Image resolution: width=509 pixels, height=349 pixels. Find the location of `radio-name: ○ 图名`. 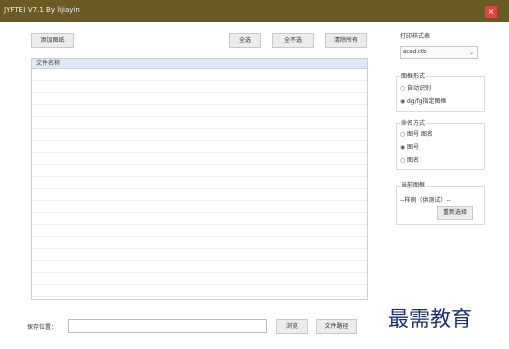

radio-name: ○ 图名 is located at coordinates (409, 159).